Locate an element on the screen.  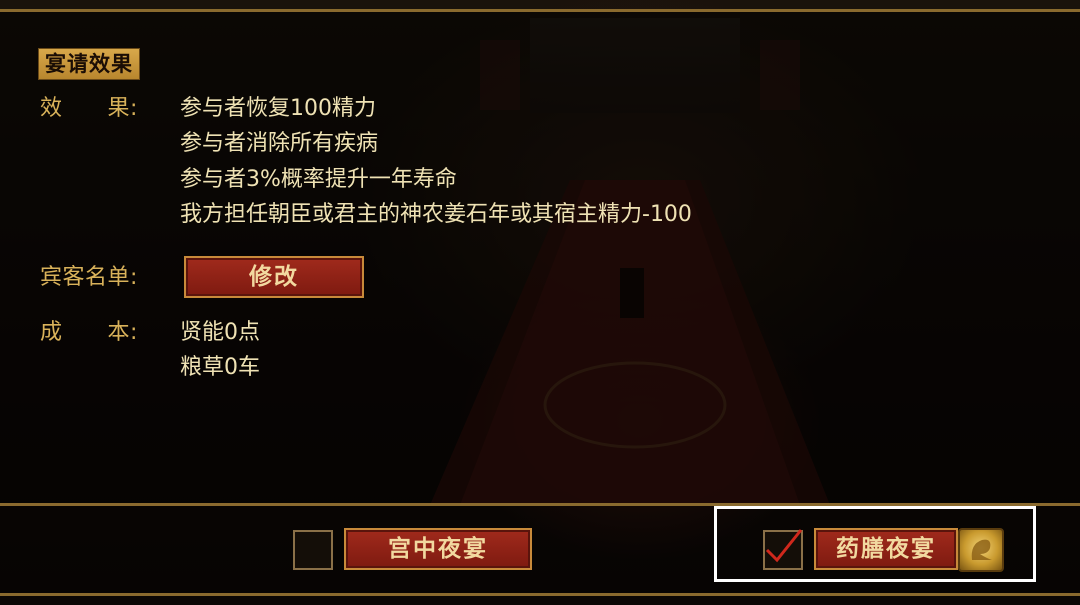
bottom-border is located at coordinates (540, 594).